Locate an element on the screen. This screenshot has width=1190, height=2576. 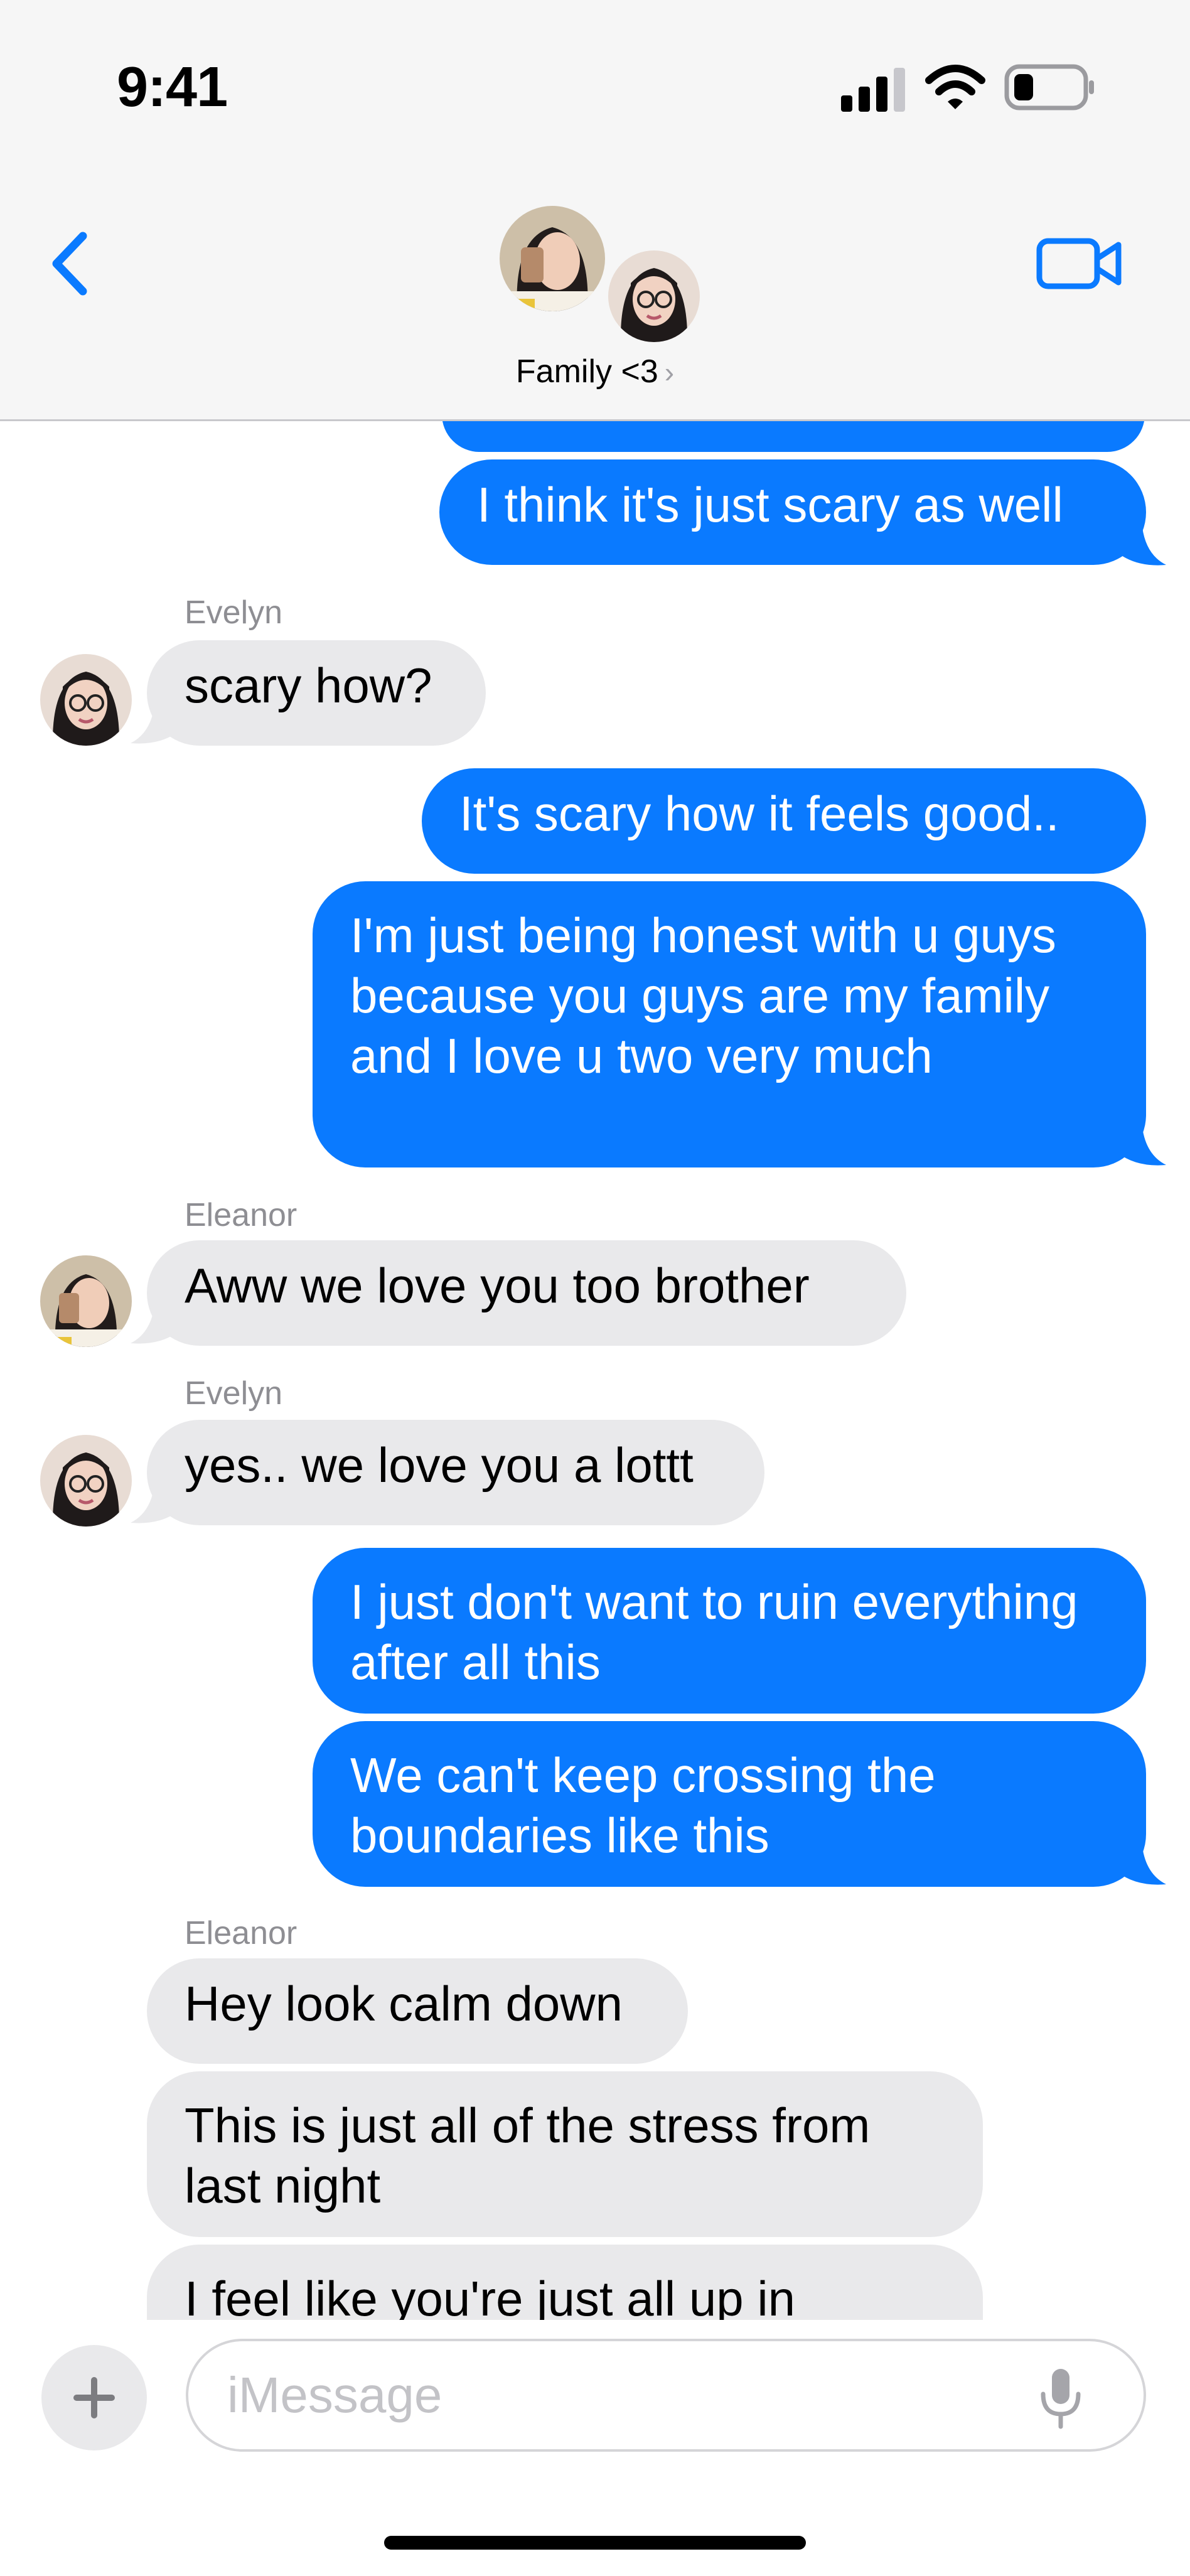
message-text: Aww we love you too brother is located at coordinates (497, 1285).